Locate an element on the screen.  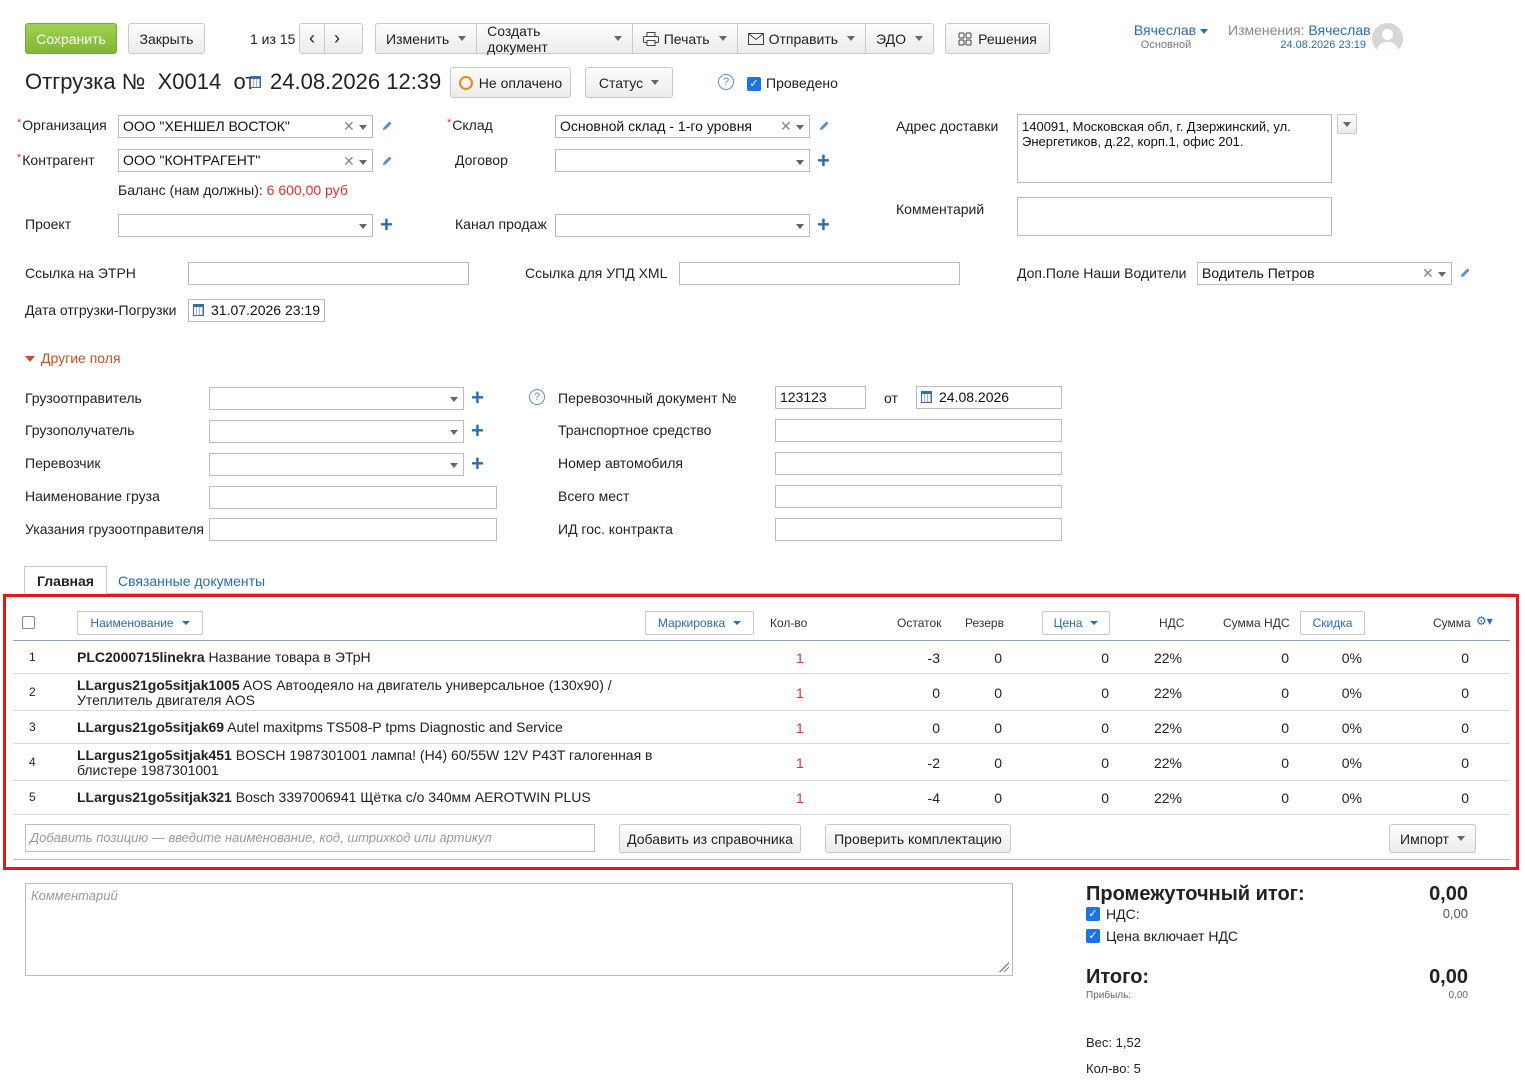
edit-drivers-icon is located at coordinates (1465, 273).